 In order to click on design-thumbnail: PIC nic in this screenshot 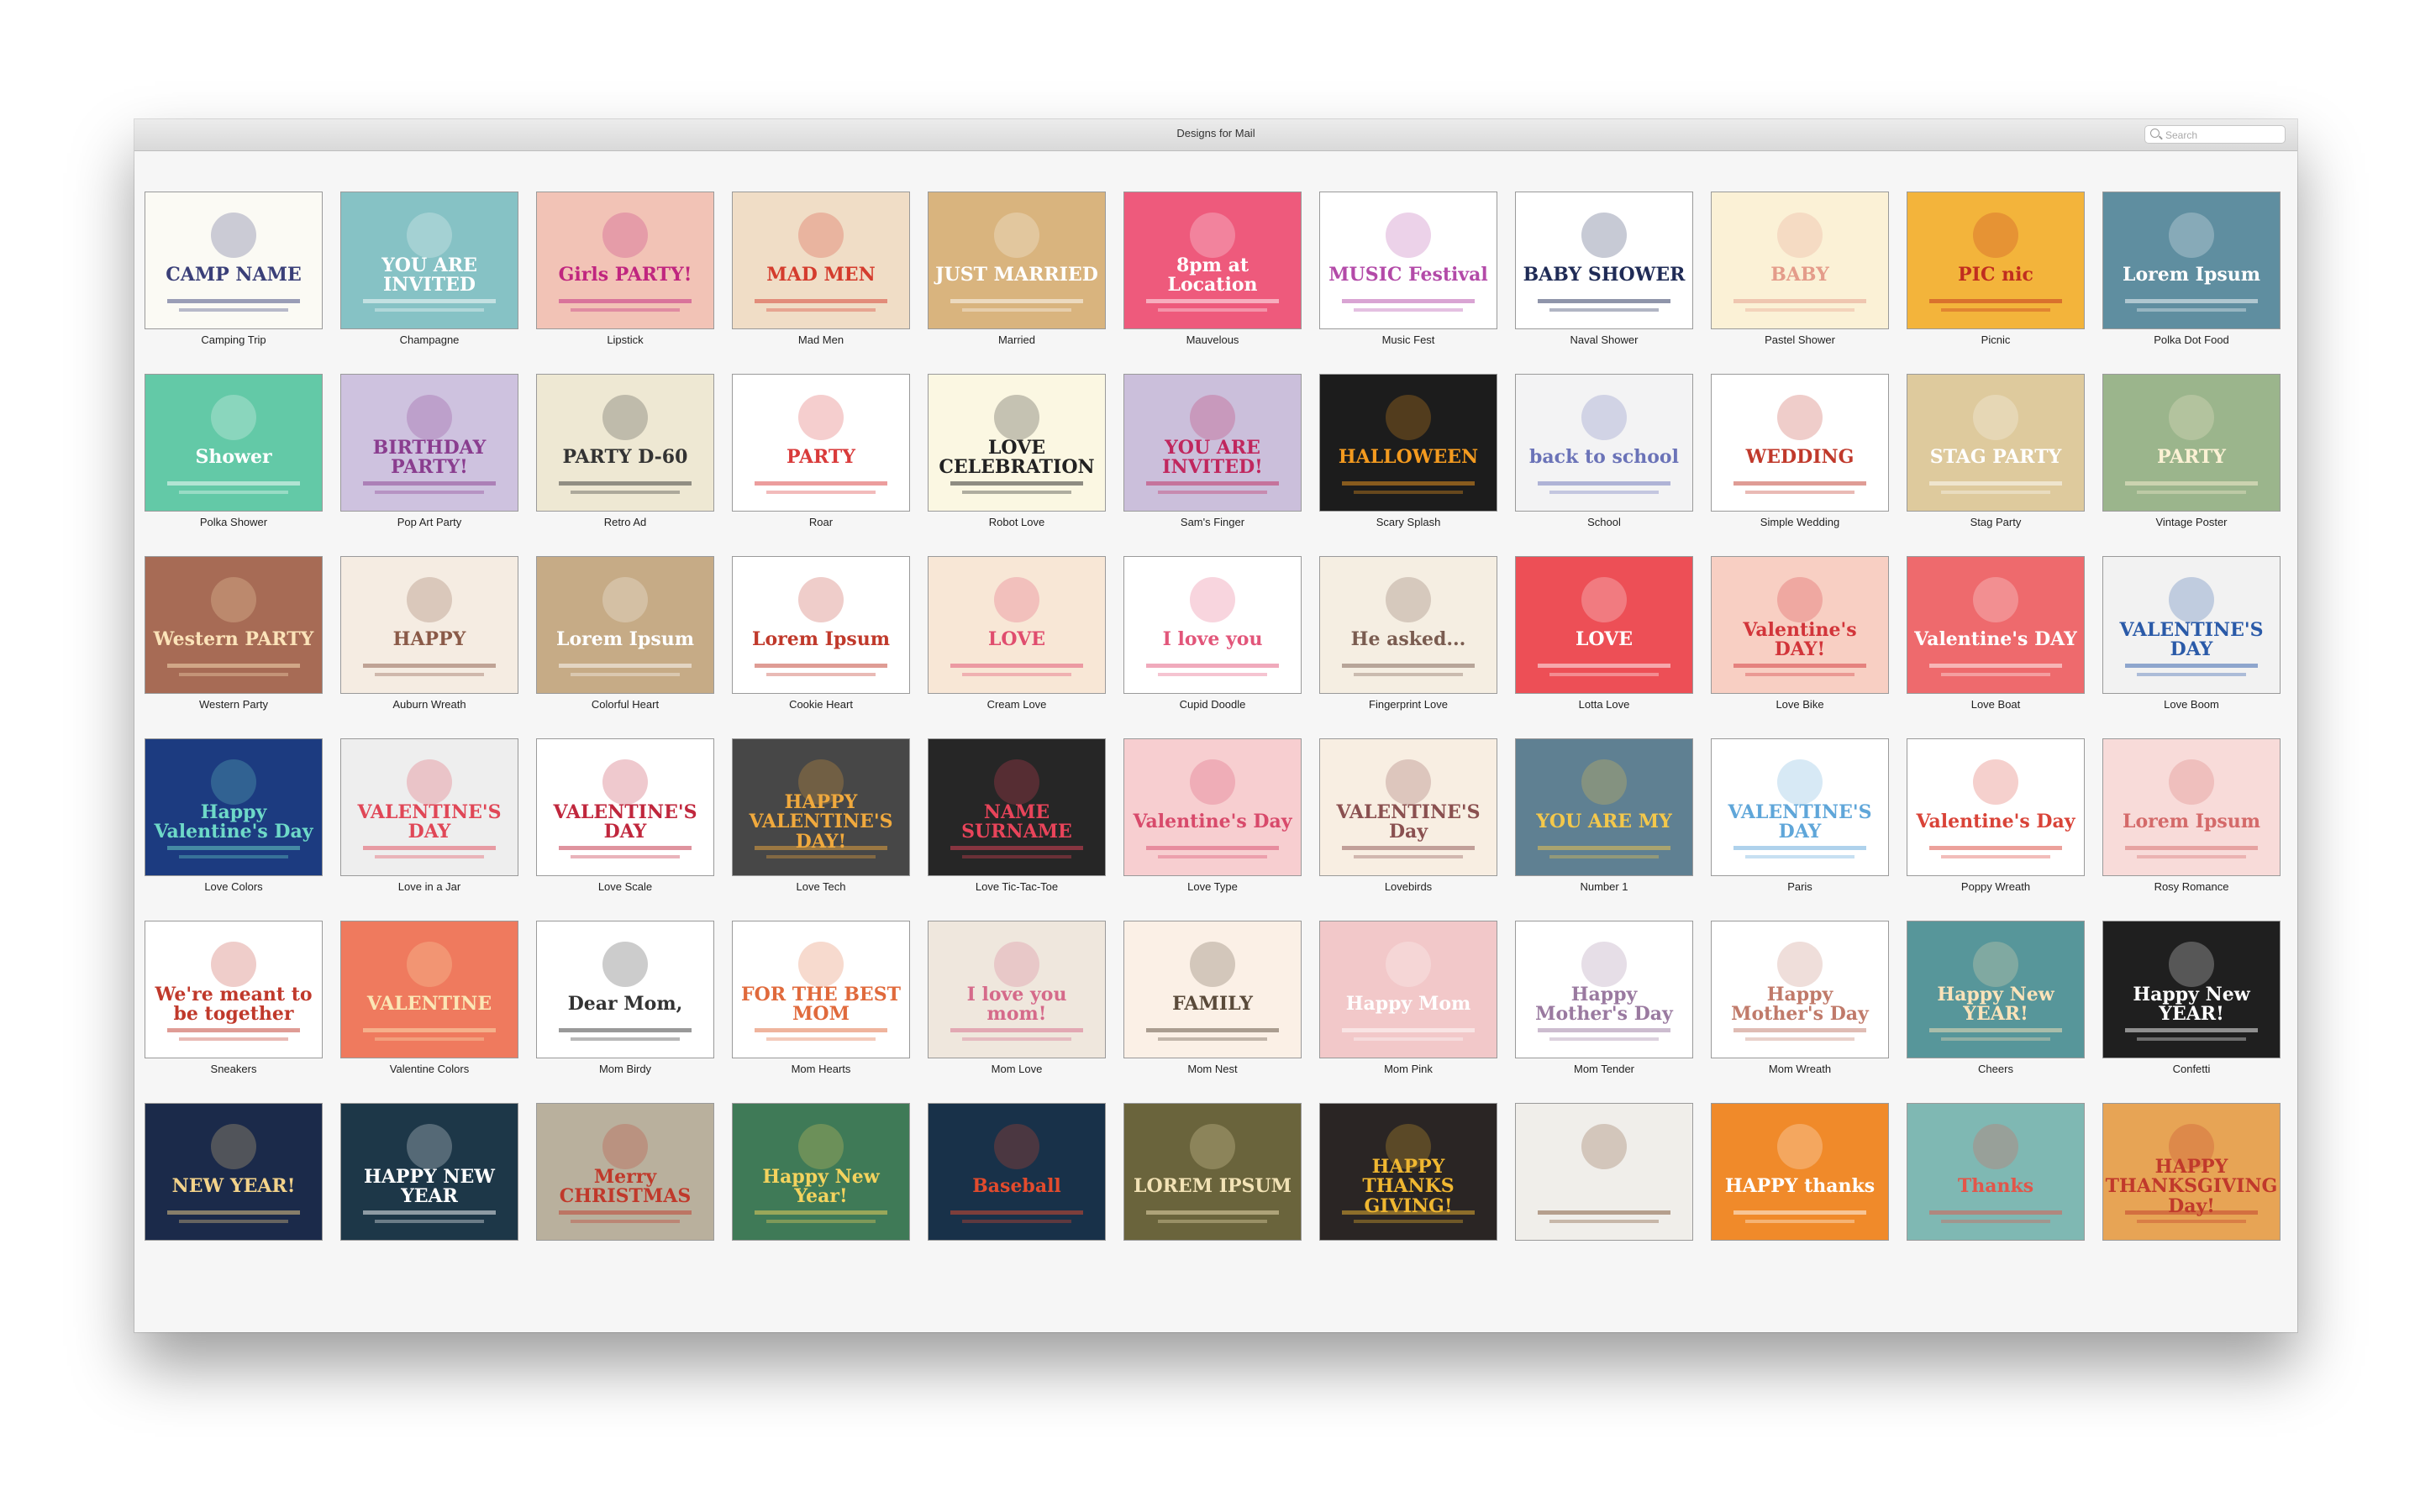, I will do `click(1996, 260)`.